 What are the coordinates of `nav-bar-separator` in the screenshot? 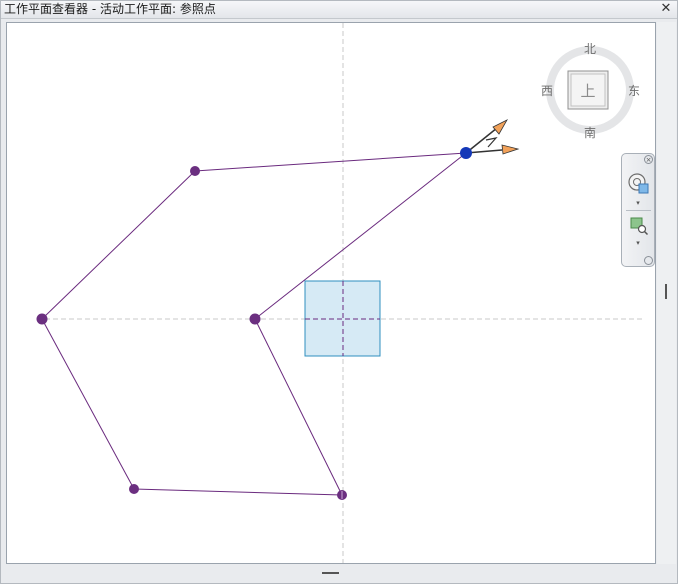 It's located at (638, 210).